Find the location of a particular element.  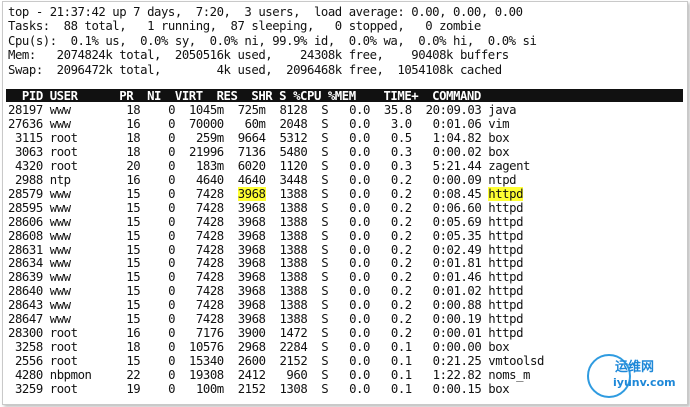

cell-user: nbpmon is located at coordinates (70, 375).